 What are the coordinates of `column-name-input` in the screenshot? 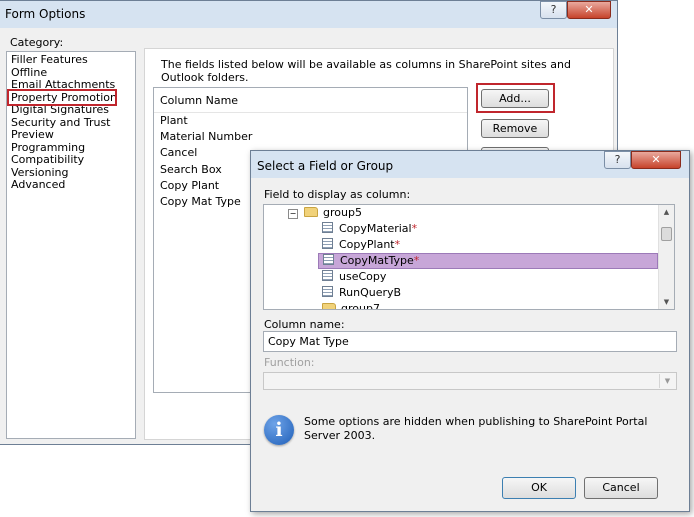 It's located at (470, 341).